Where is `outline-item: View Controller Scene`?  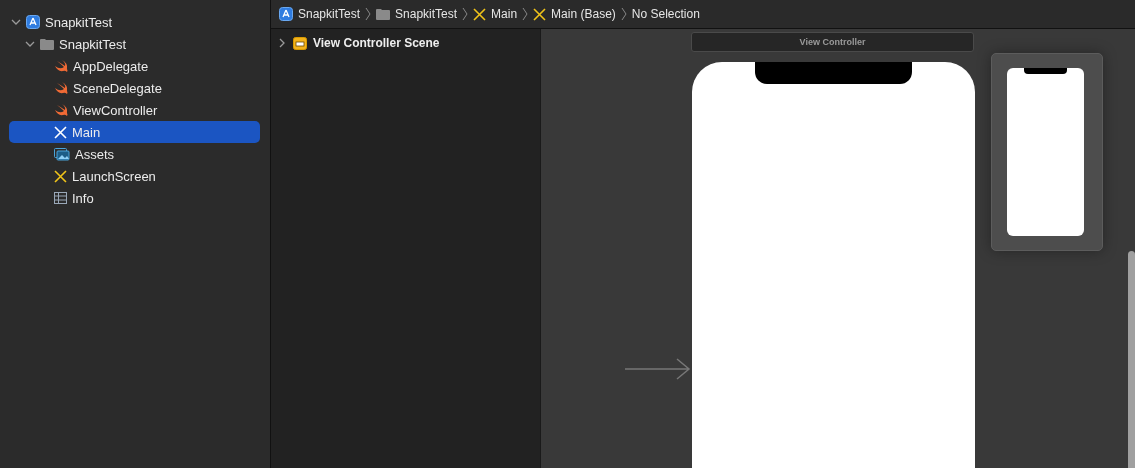 outline-item: View Controller Scene is located at coordinates (376, 43).